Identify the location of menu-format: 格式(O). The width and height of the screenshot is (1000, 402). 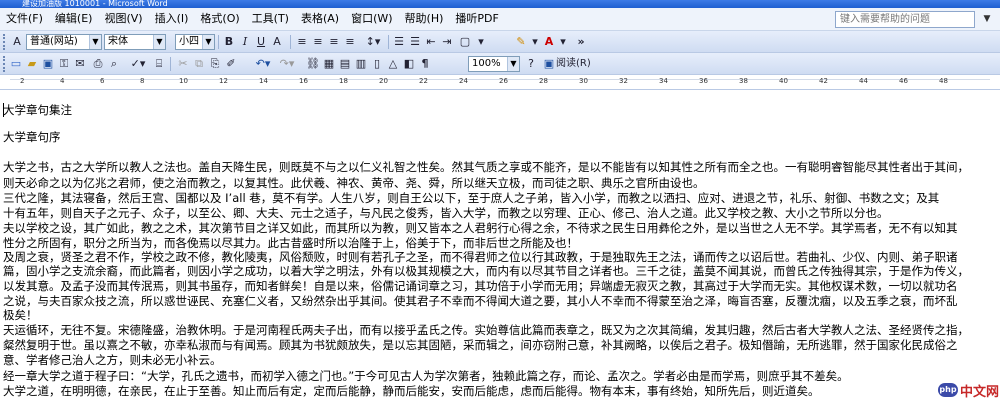
(219, 19).